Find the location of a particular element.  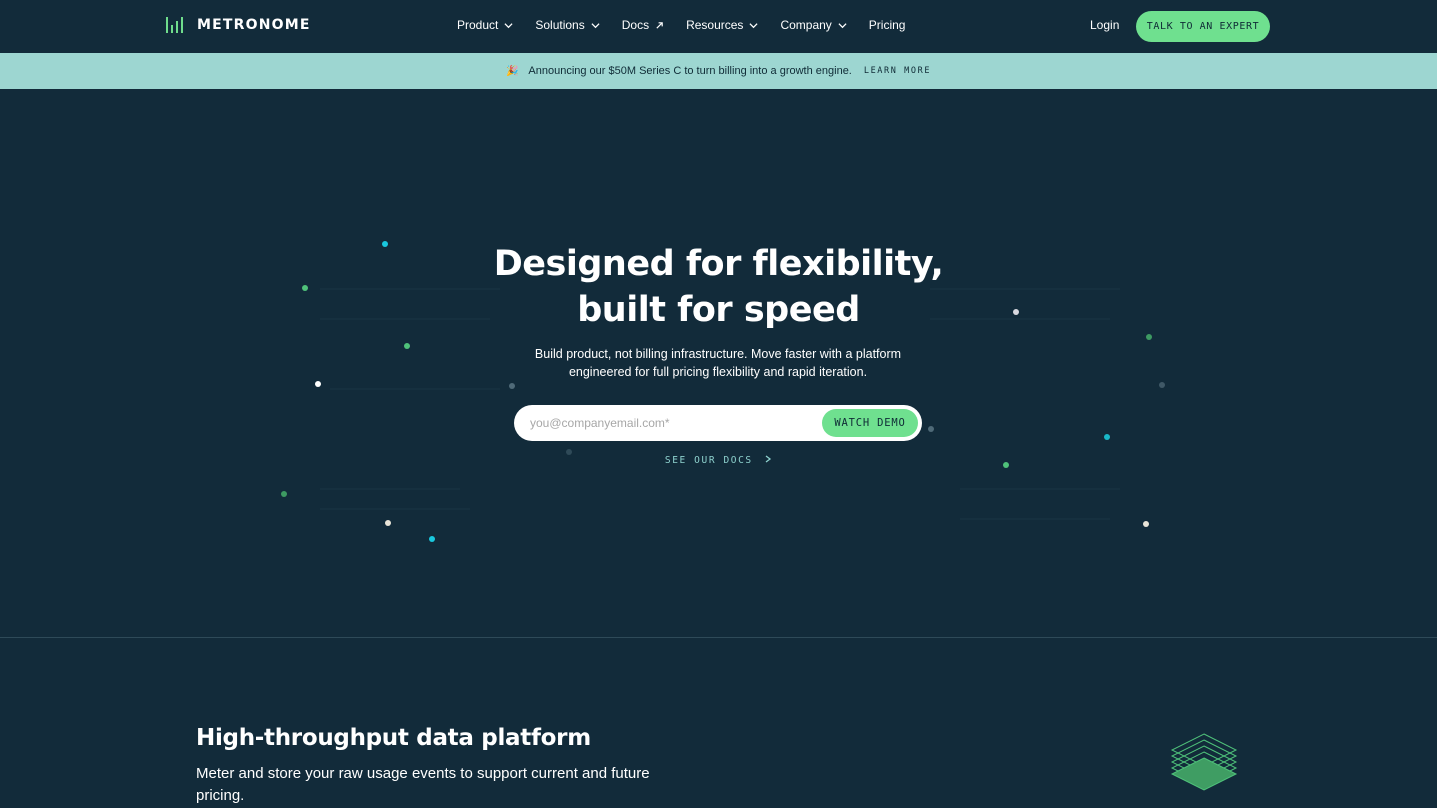

see-docs-label: SEE OUR DOCS is located at coordinates (708, 460).